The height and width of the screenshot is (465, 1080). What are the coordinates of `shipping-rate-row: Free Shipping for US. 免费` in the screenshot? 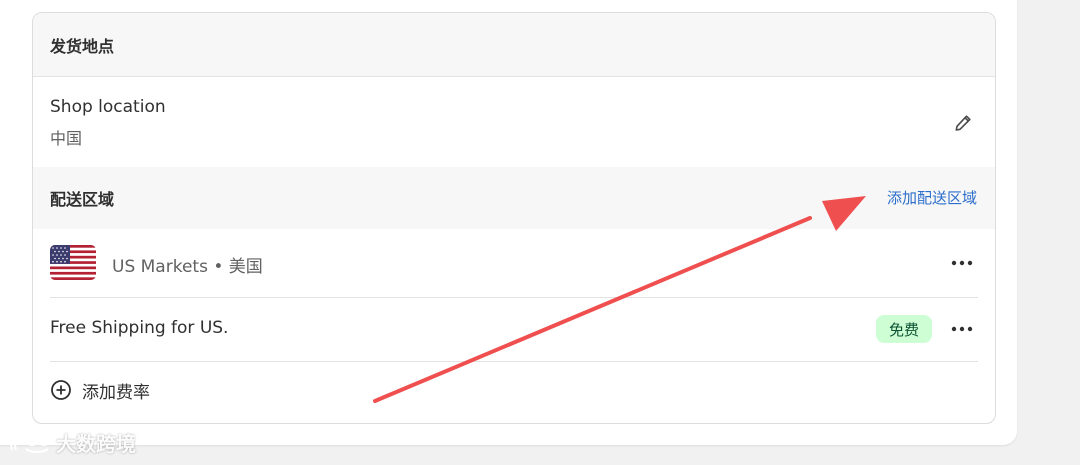 It's located at (514, 330).